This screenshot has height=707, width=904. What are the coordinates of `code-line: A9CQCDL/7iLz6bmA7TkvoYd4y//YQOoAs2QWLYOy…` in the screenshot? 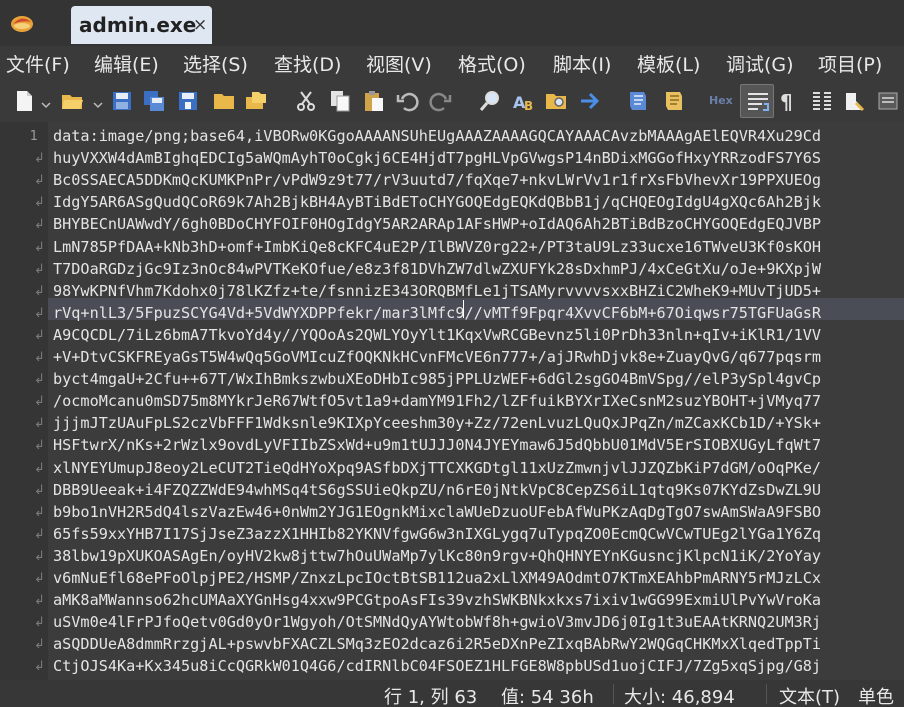 It's located at (437, 337).